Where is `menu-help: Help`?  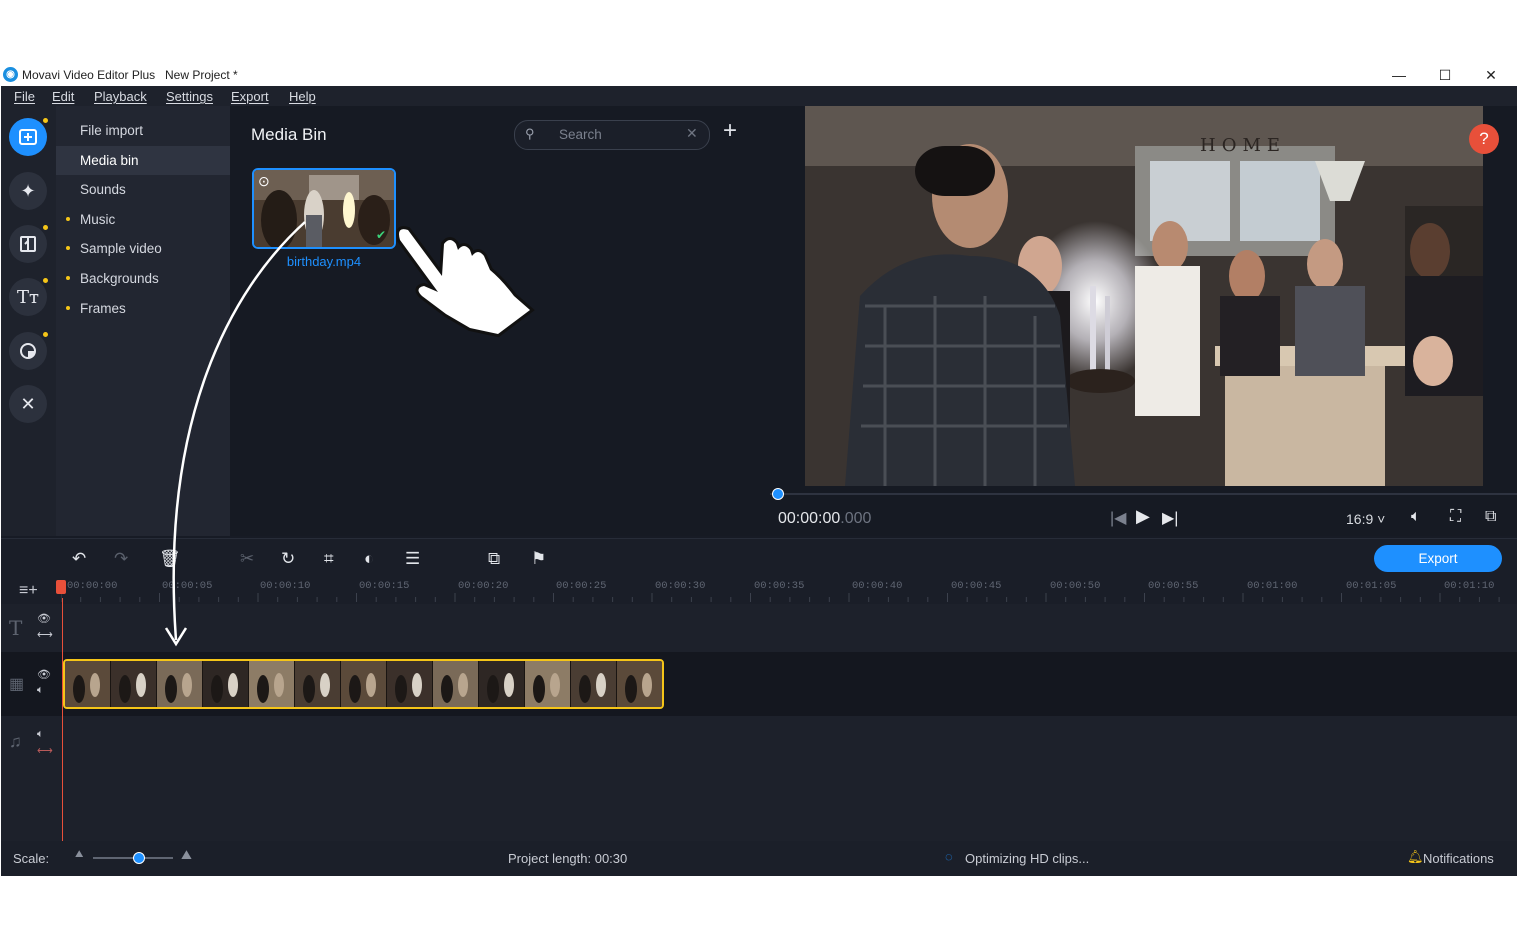 menu-help: Help is located at coordinates (302, 96).